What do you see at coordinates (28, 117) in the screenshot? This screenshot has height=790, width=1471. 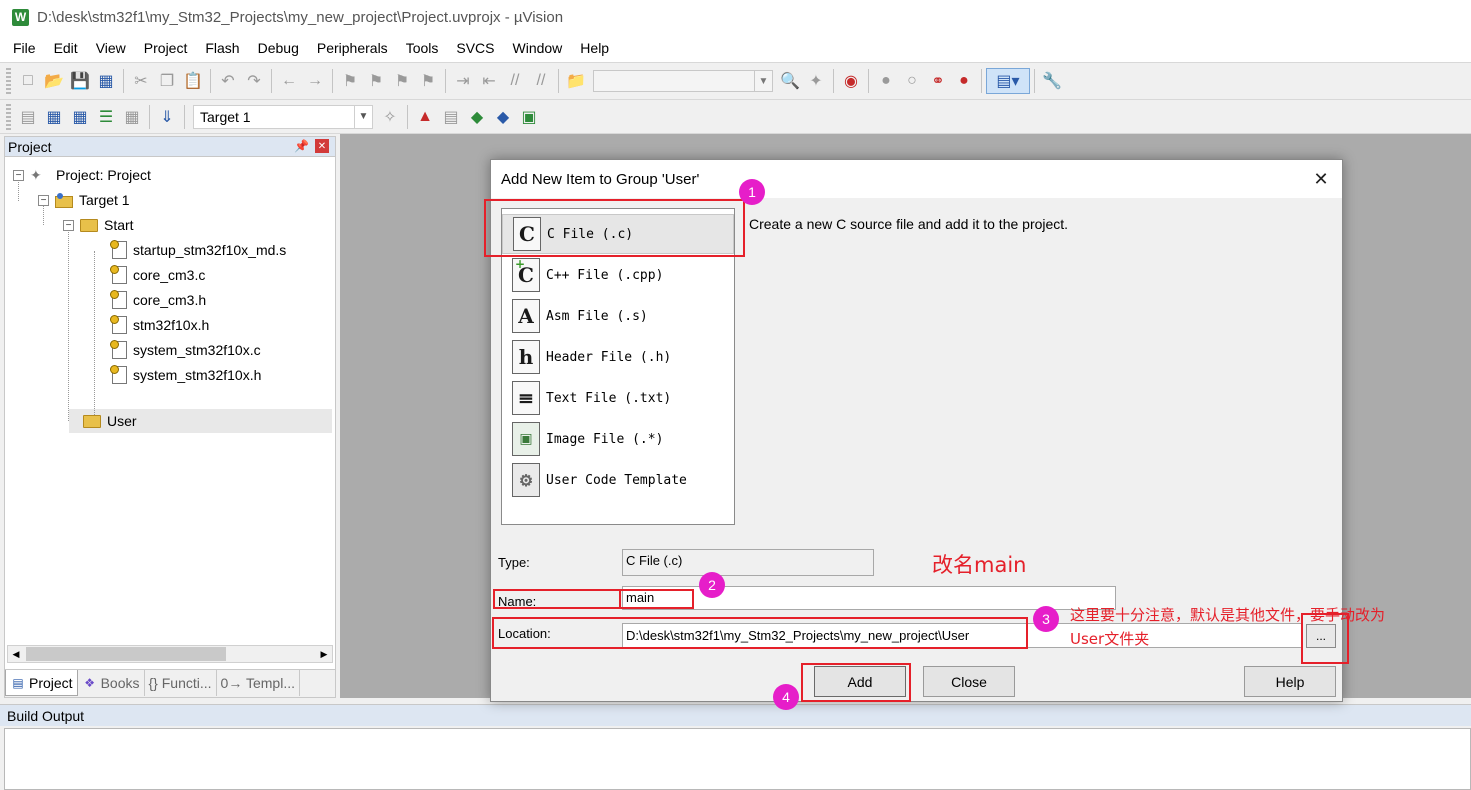 I see `translate-icon: ▤` at bounding box center [28, 117].